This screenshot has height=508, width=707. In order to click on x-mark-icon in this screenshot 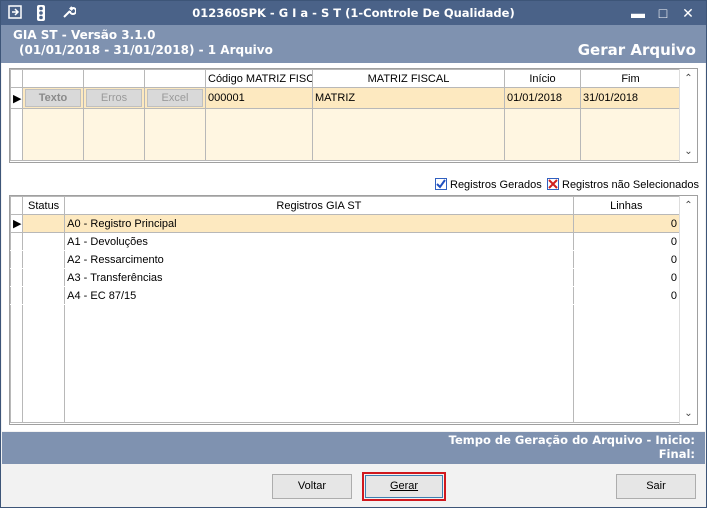, I will do `click(553, 184)`.